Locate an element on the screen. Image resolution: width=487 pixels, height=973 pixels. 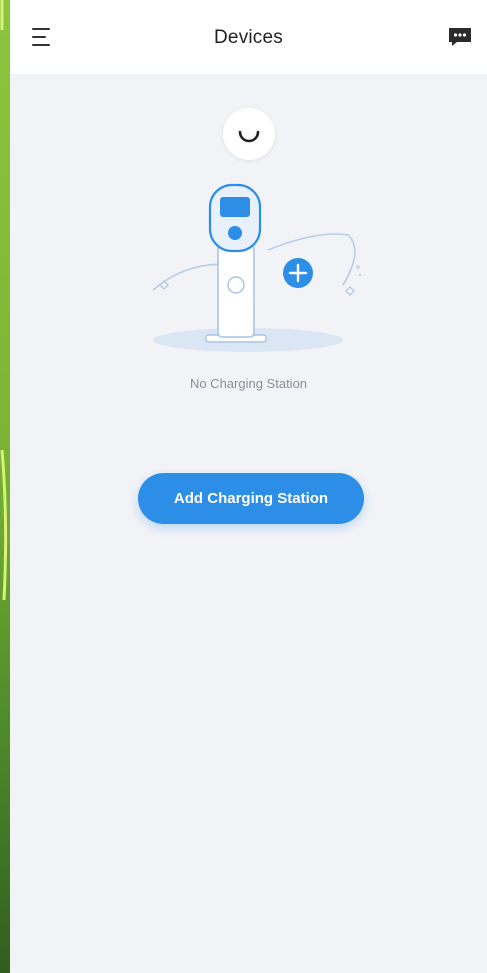
menu-button is located at coordinates (43, 37).